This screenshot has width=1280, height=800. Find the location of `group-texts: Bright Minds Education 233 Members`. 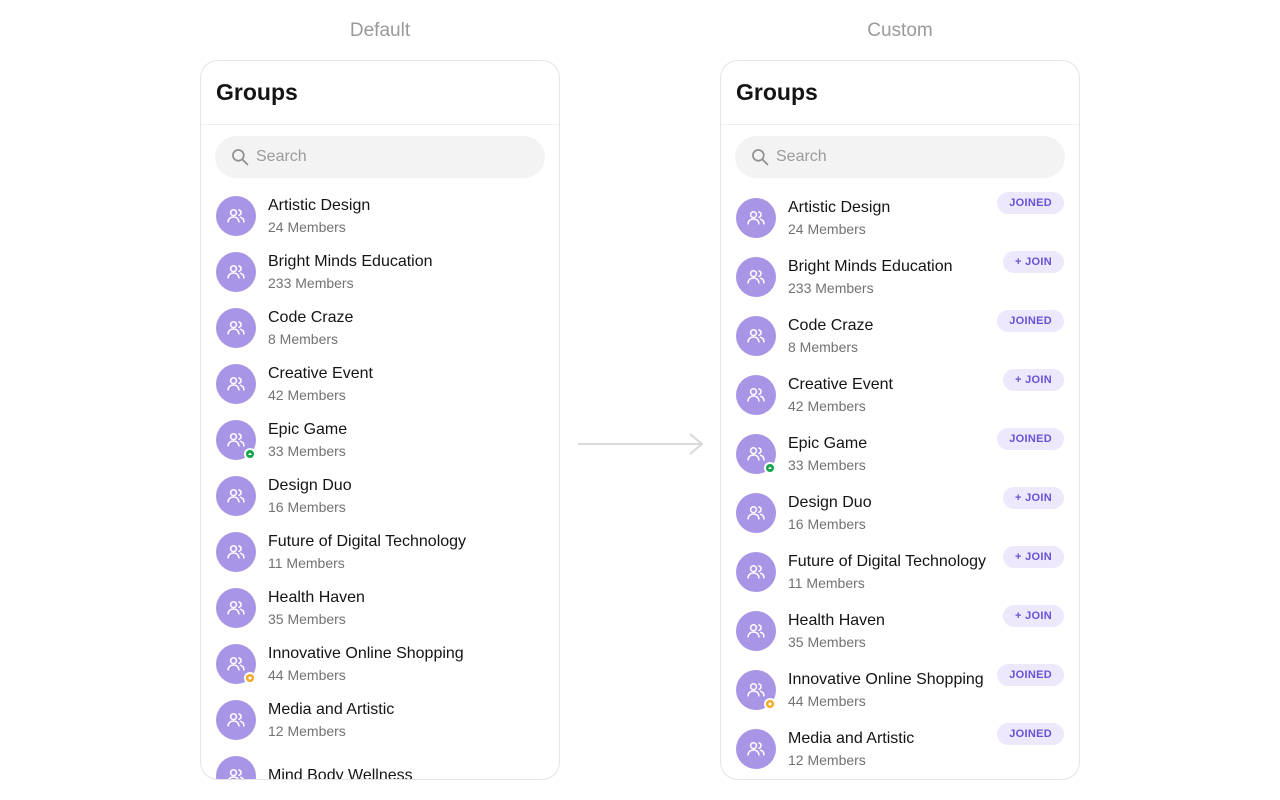

group-texts: Bright Minds Education 233 Members is located at coordinates (870, 277).